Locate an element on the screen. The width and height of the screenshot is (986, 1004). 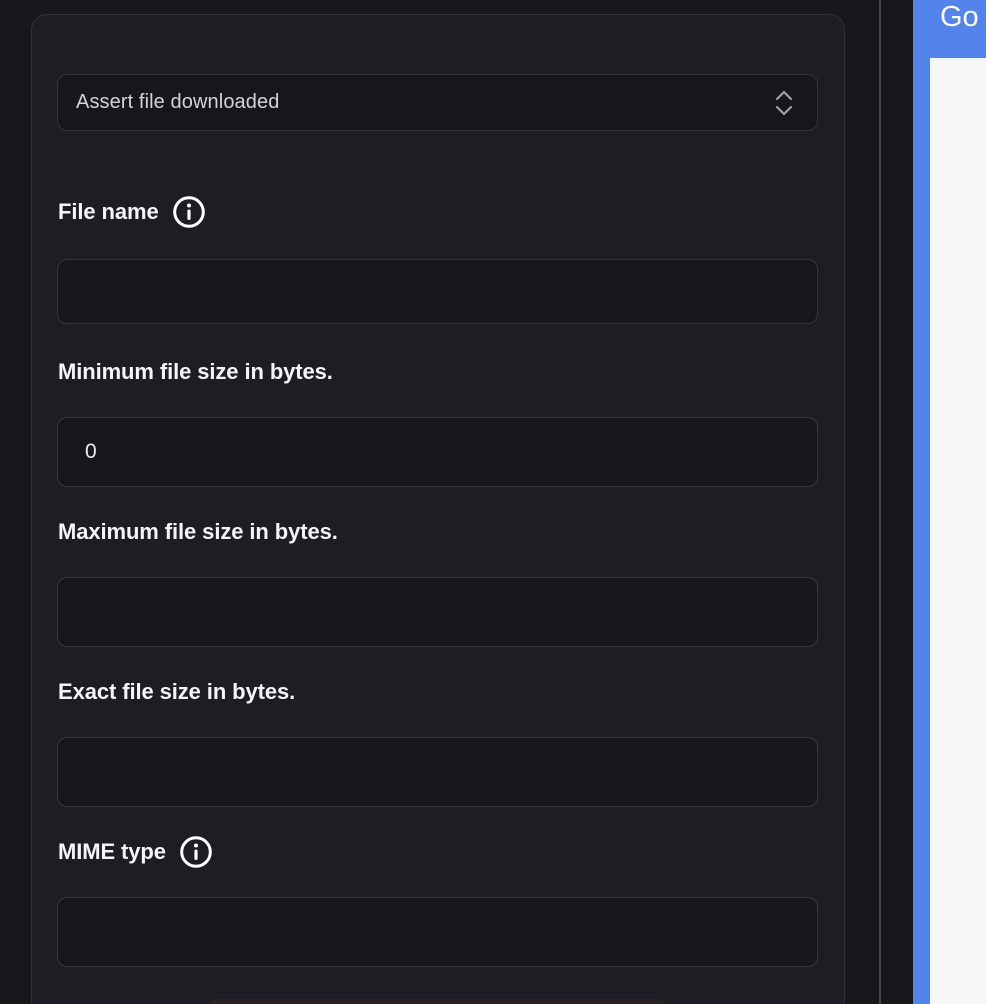
preview-page-title: Go is located at coordinates (959, 17).